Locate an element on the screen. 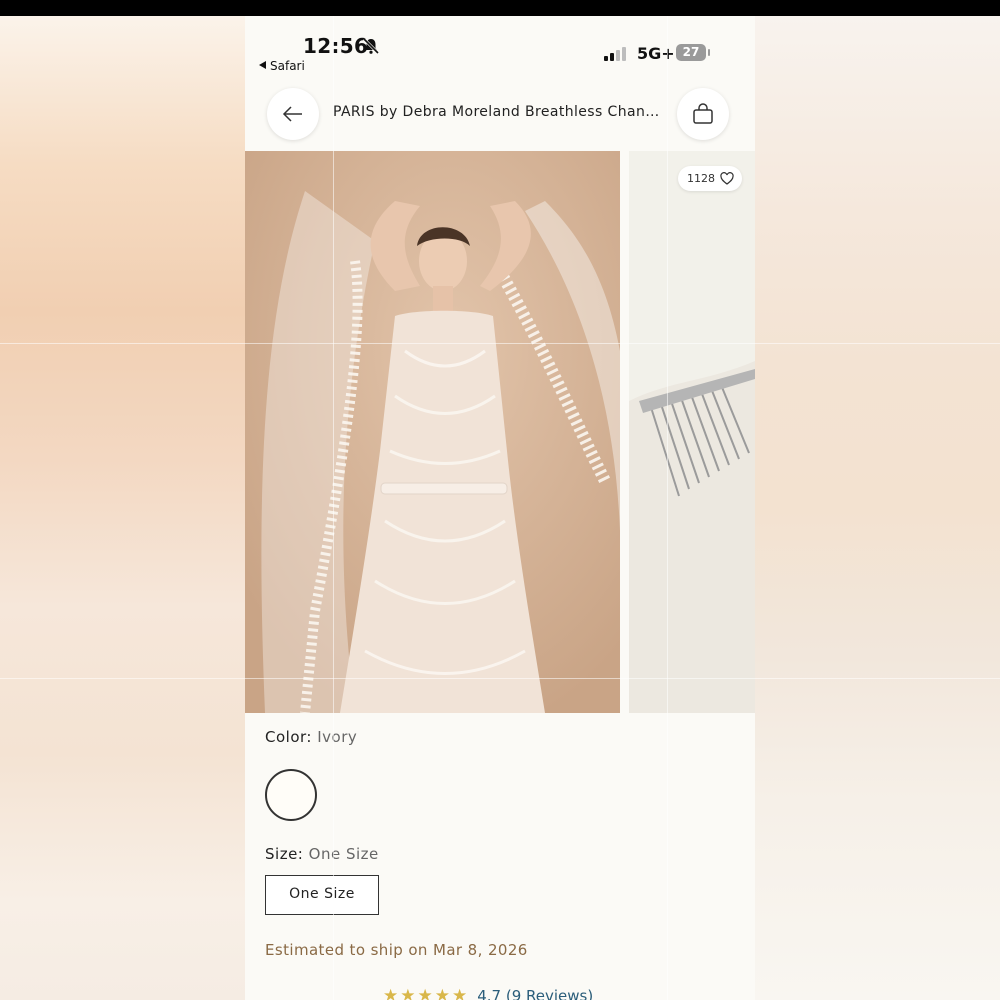 This screenshot has width=1000, height=1000. rating-row: ★★★★★ 4.7 (9 Reviews) is located at coordinates (488, 993).